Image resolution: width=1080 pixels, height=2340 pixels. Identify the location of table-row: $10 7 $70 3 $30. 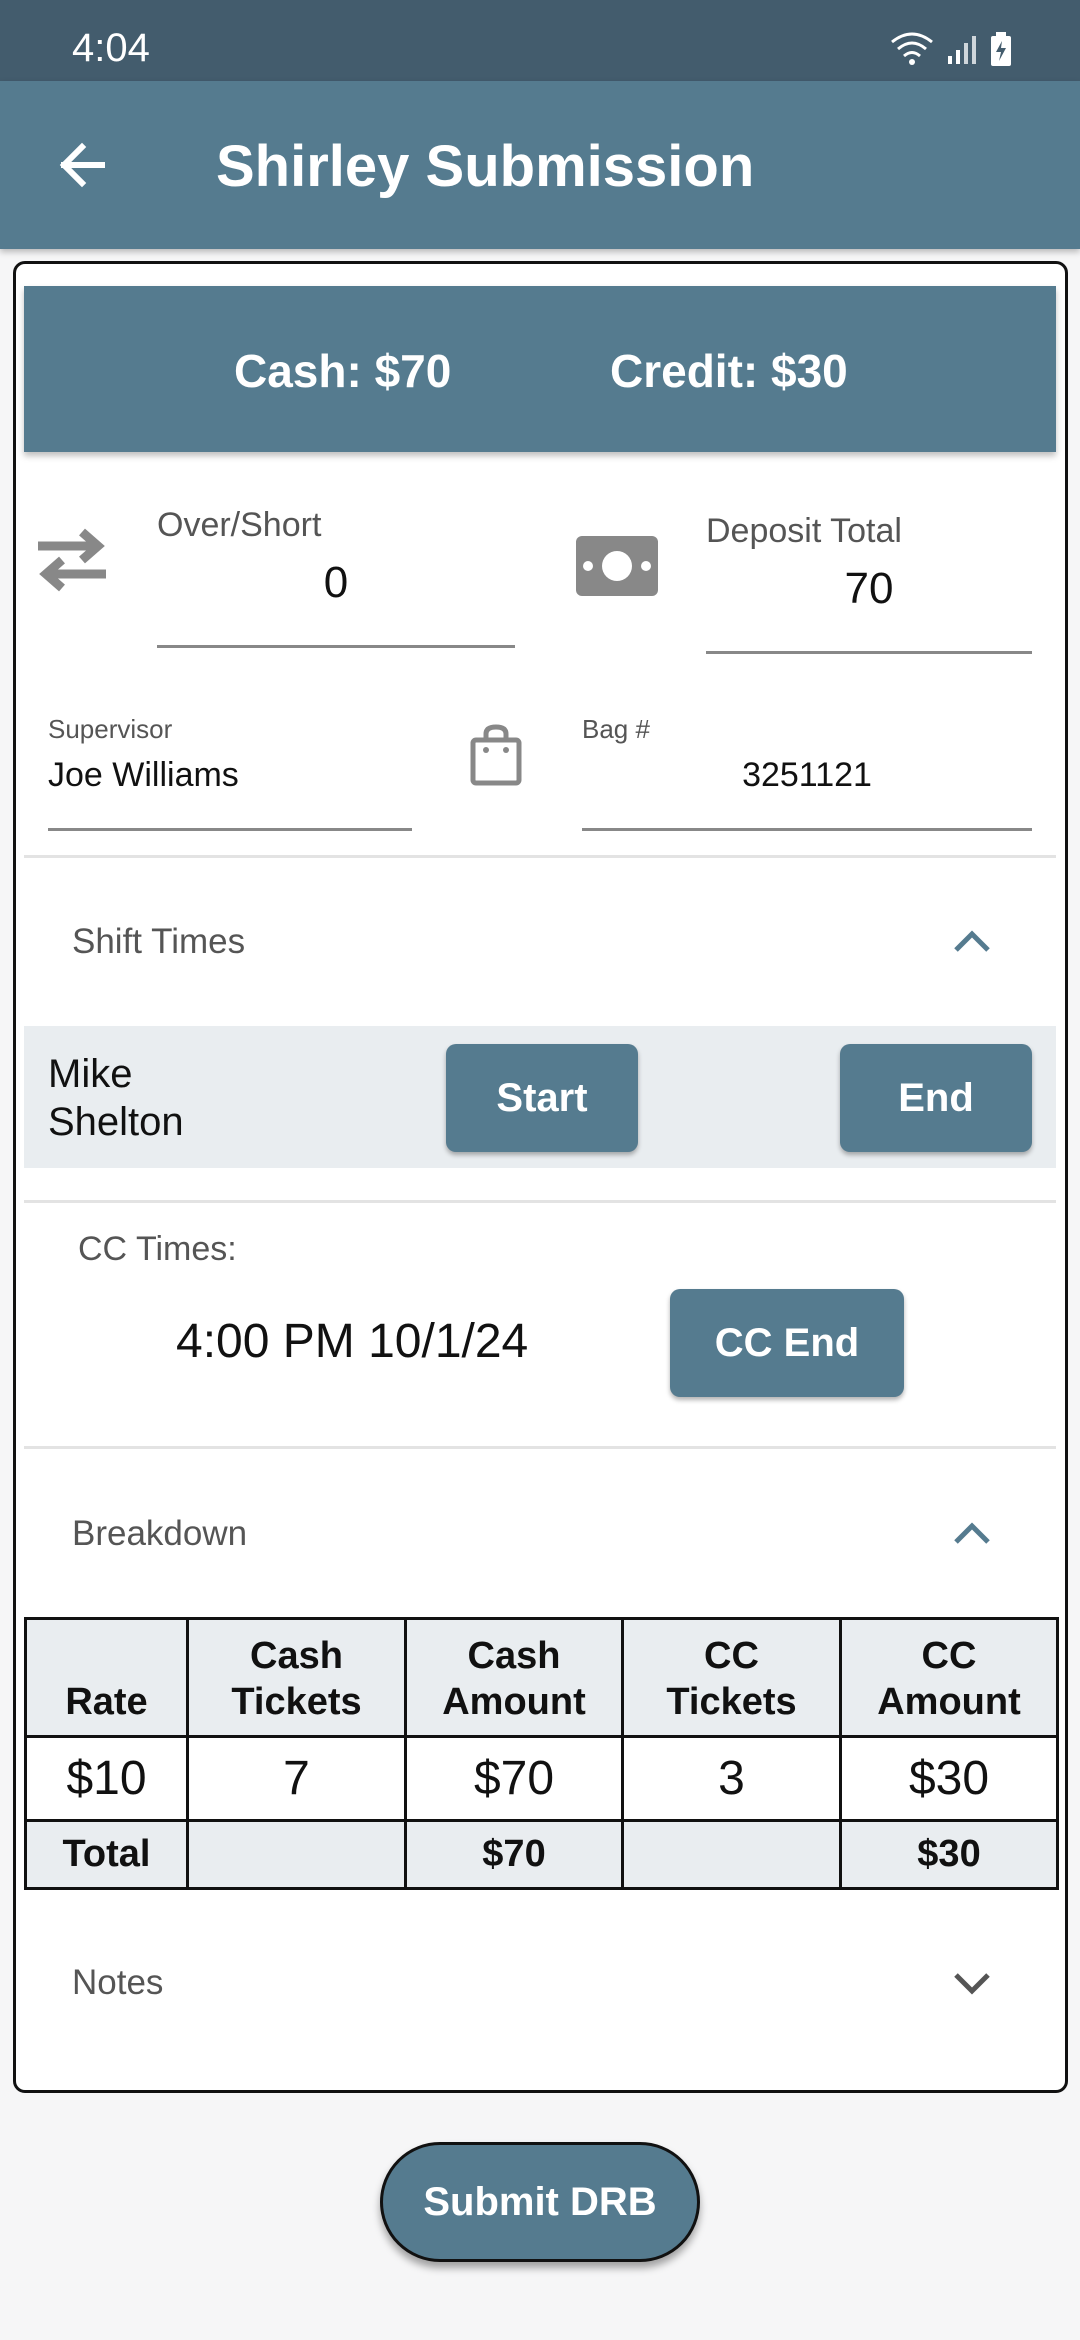
(541, 1778).